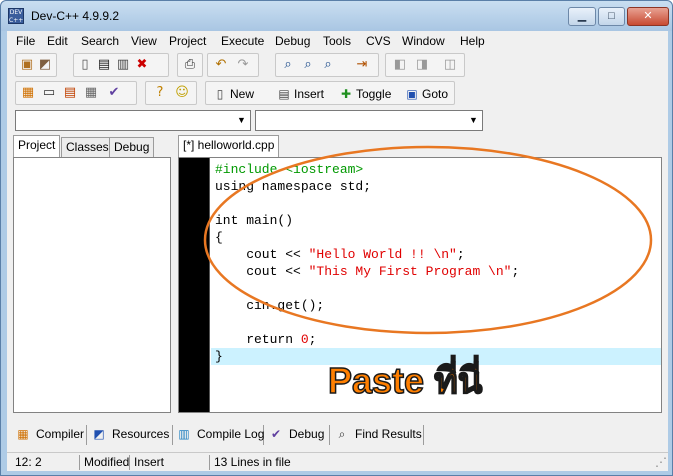 This screenshot has height=476, width=673. What do you see at coordinates (70, 93) in the screenshot?
I see `compile-run-icon: ▤` at bounding box center [70, 93].